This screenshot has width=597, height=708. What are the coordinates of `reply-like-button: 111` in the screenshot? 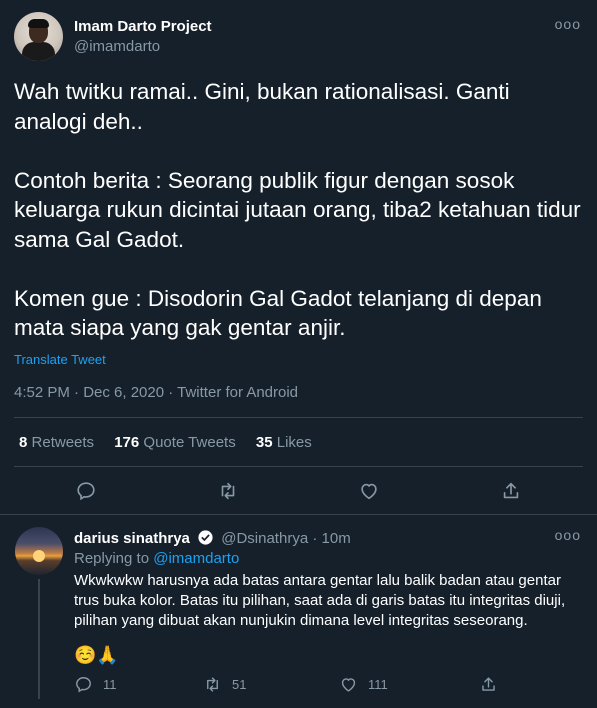 It's located at (363, 684).